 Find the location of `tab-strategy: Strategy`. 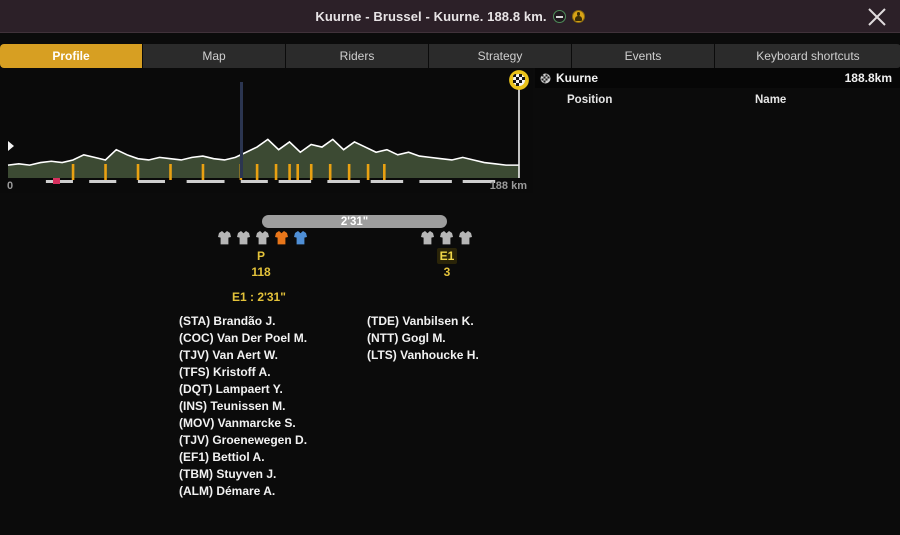

tab-strategy: Strategy is located at coordinates (500, 56).